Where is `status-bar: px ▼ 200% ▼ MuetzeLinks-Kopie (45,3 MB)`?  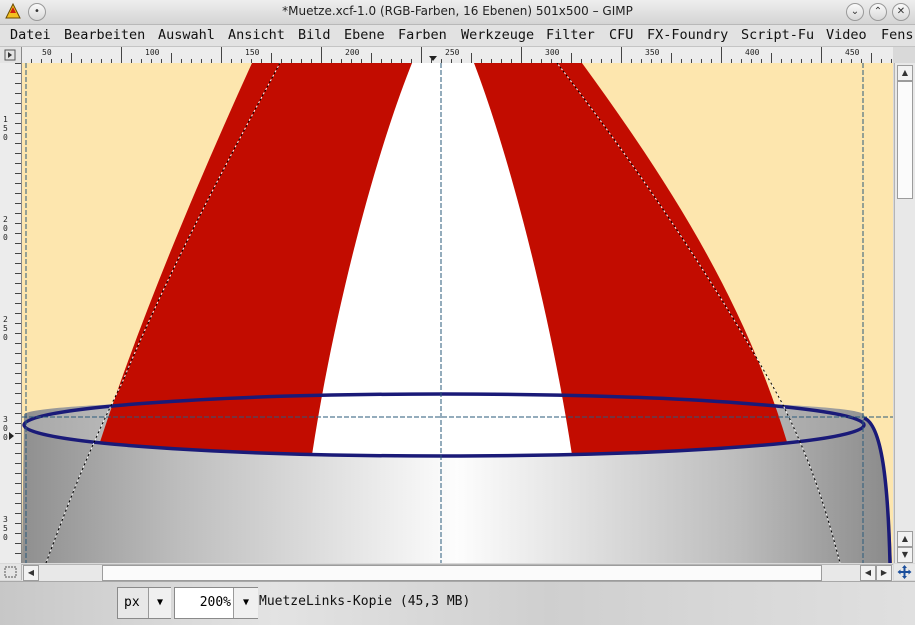 status-bar: px ▼ 200% ▼ MuetzeLinks-Kopie (45,3 MB) is located at coordinates (457, 603).